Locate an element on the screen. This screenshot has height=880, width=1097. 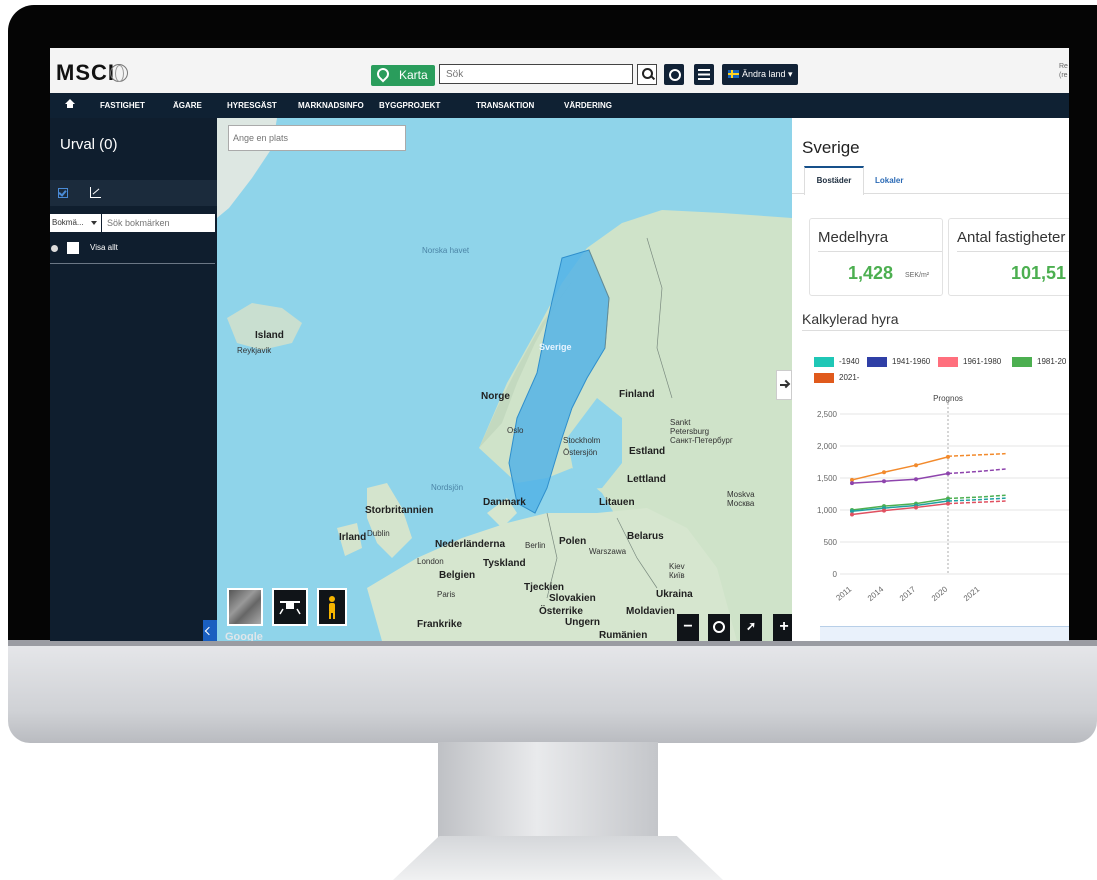
satellite-view-thumbnail is located at coordinates (245, 607).